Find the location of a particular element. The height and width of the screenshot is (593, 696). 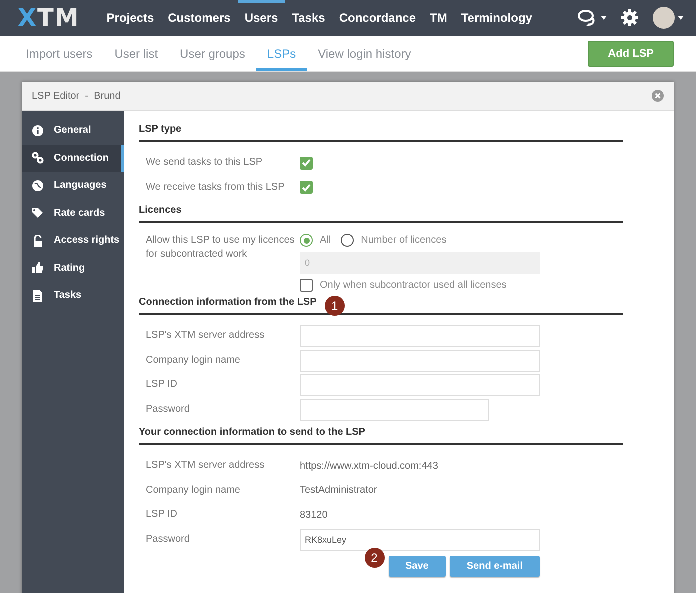

field-value: 83120 is located at coordinates (314, 515).